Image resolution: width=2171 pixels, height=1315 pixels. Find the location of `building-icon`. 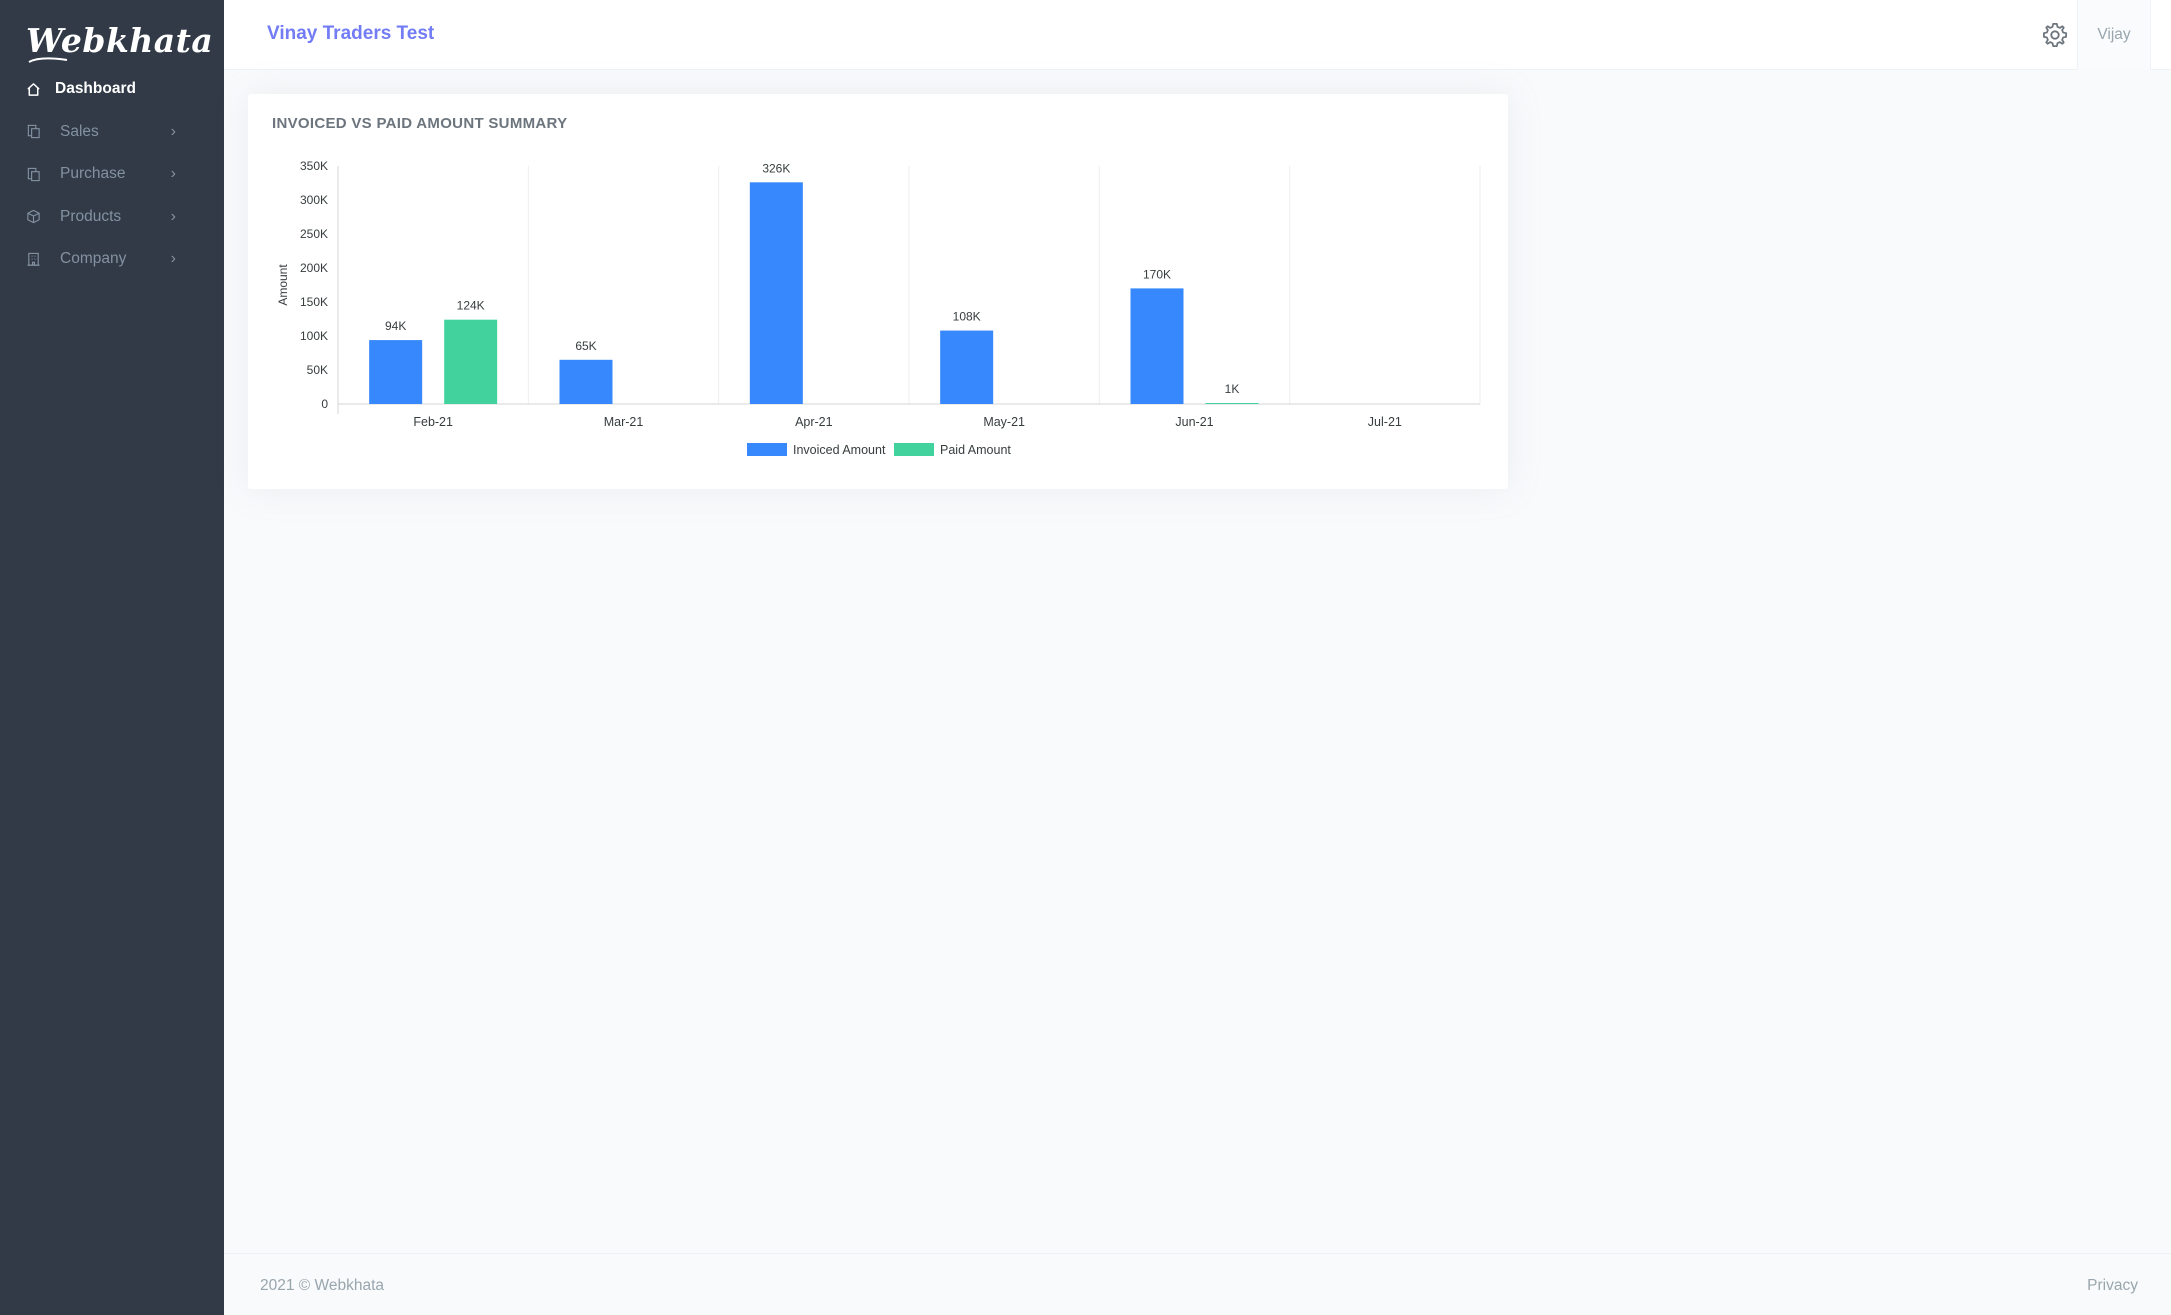

building-icon is located at coordinates (33, 259).